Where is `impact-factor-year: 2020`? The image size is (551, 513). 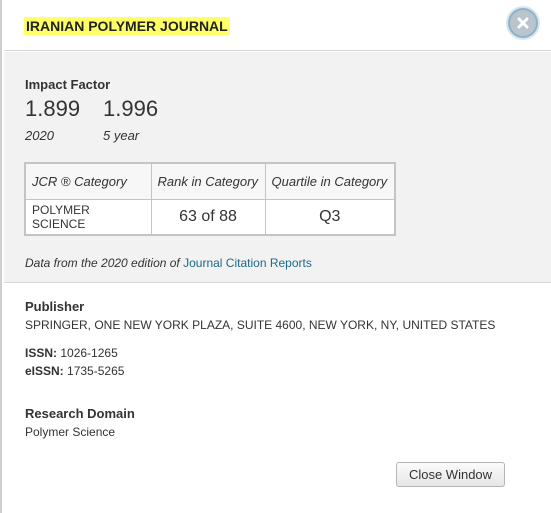
impact-factor-year: 2020 is located at coordinates (39, 135).